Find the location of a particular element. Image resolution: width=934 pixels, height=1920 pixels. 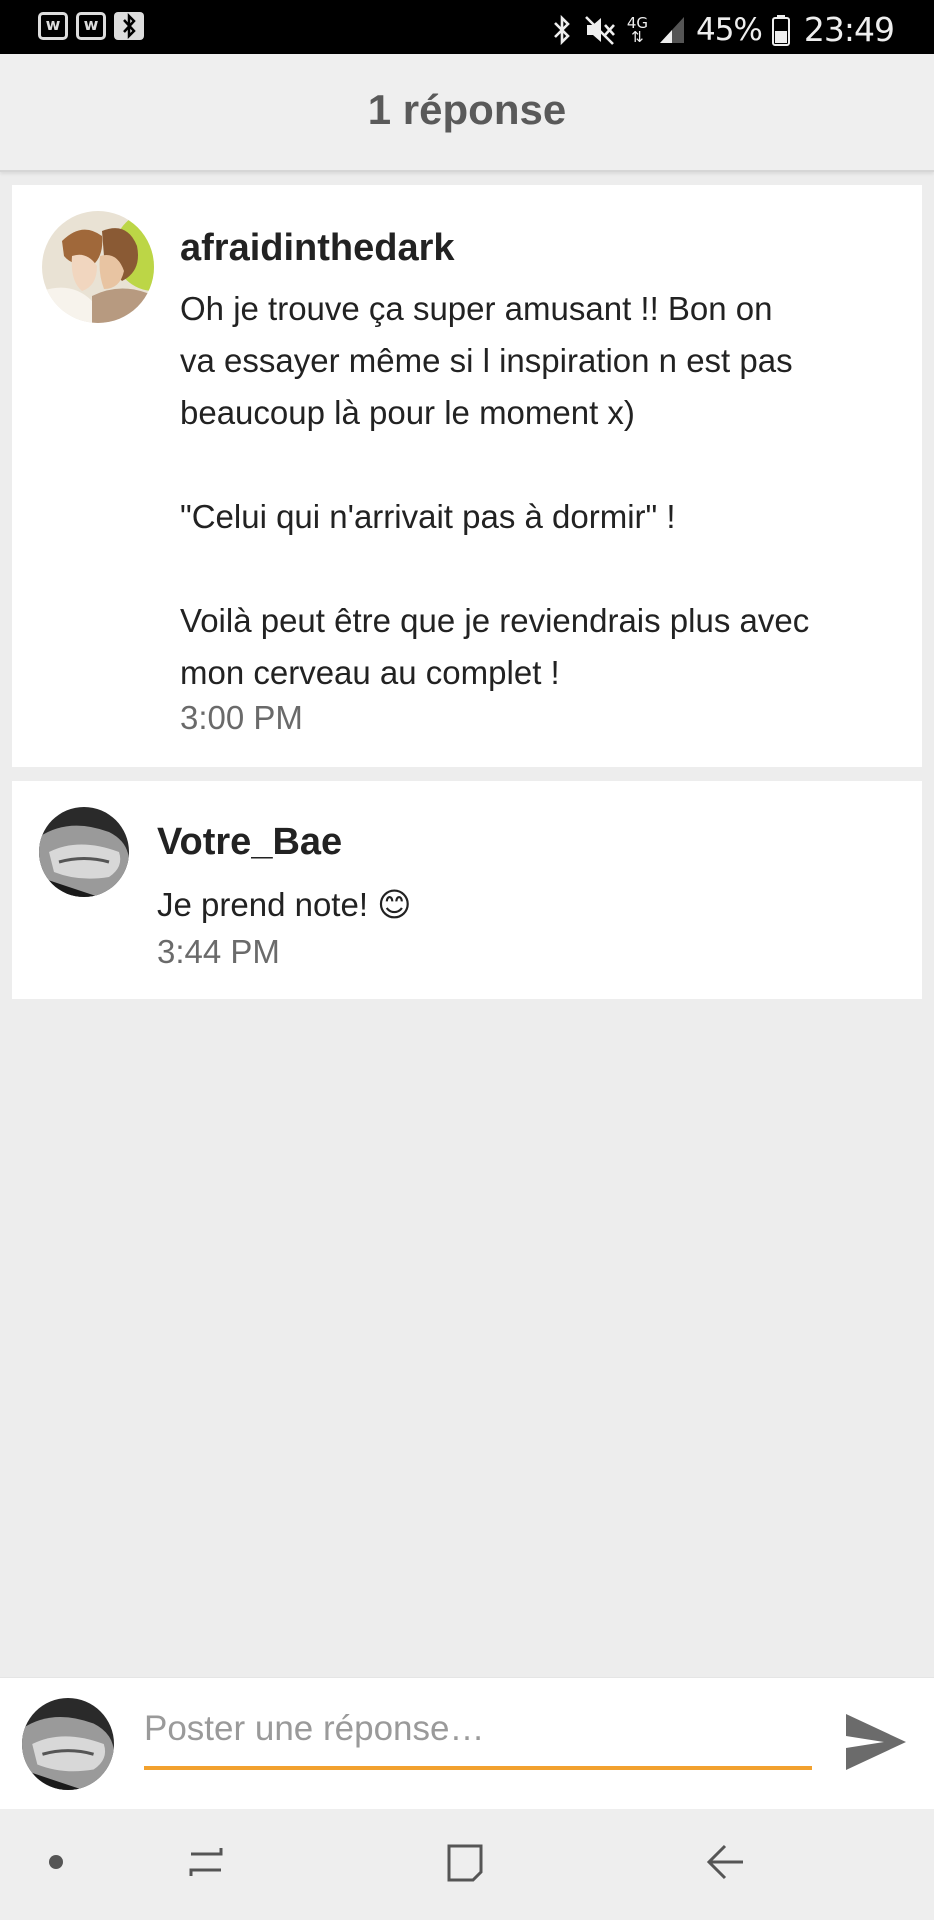

send-button is located at coordinates (876, 1744).